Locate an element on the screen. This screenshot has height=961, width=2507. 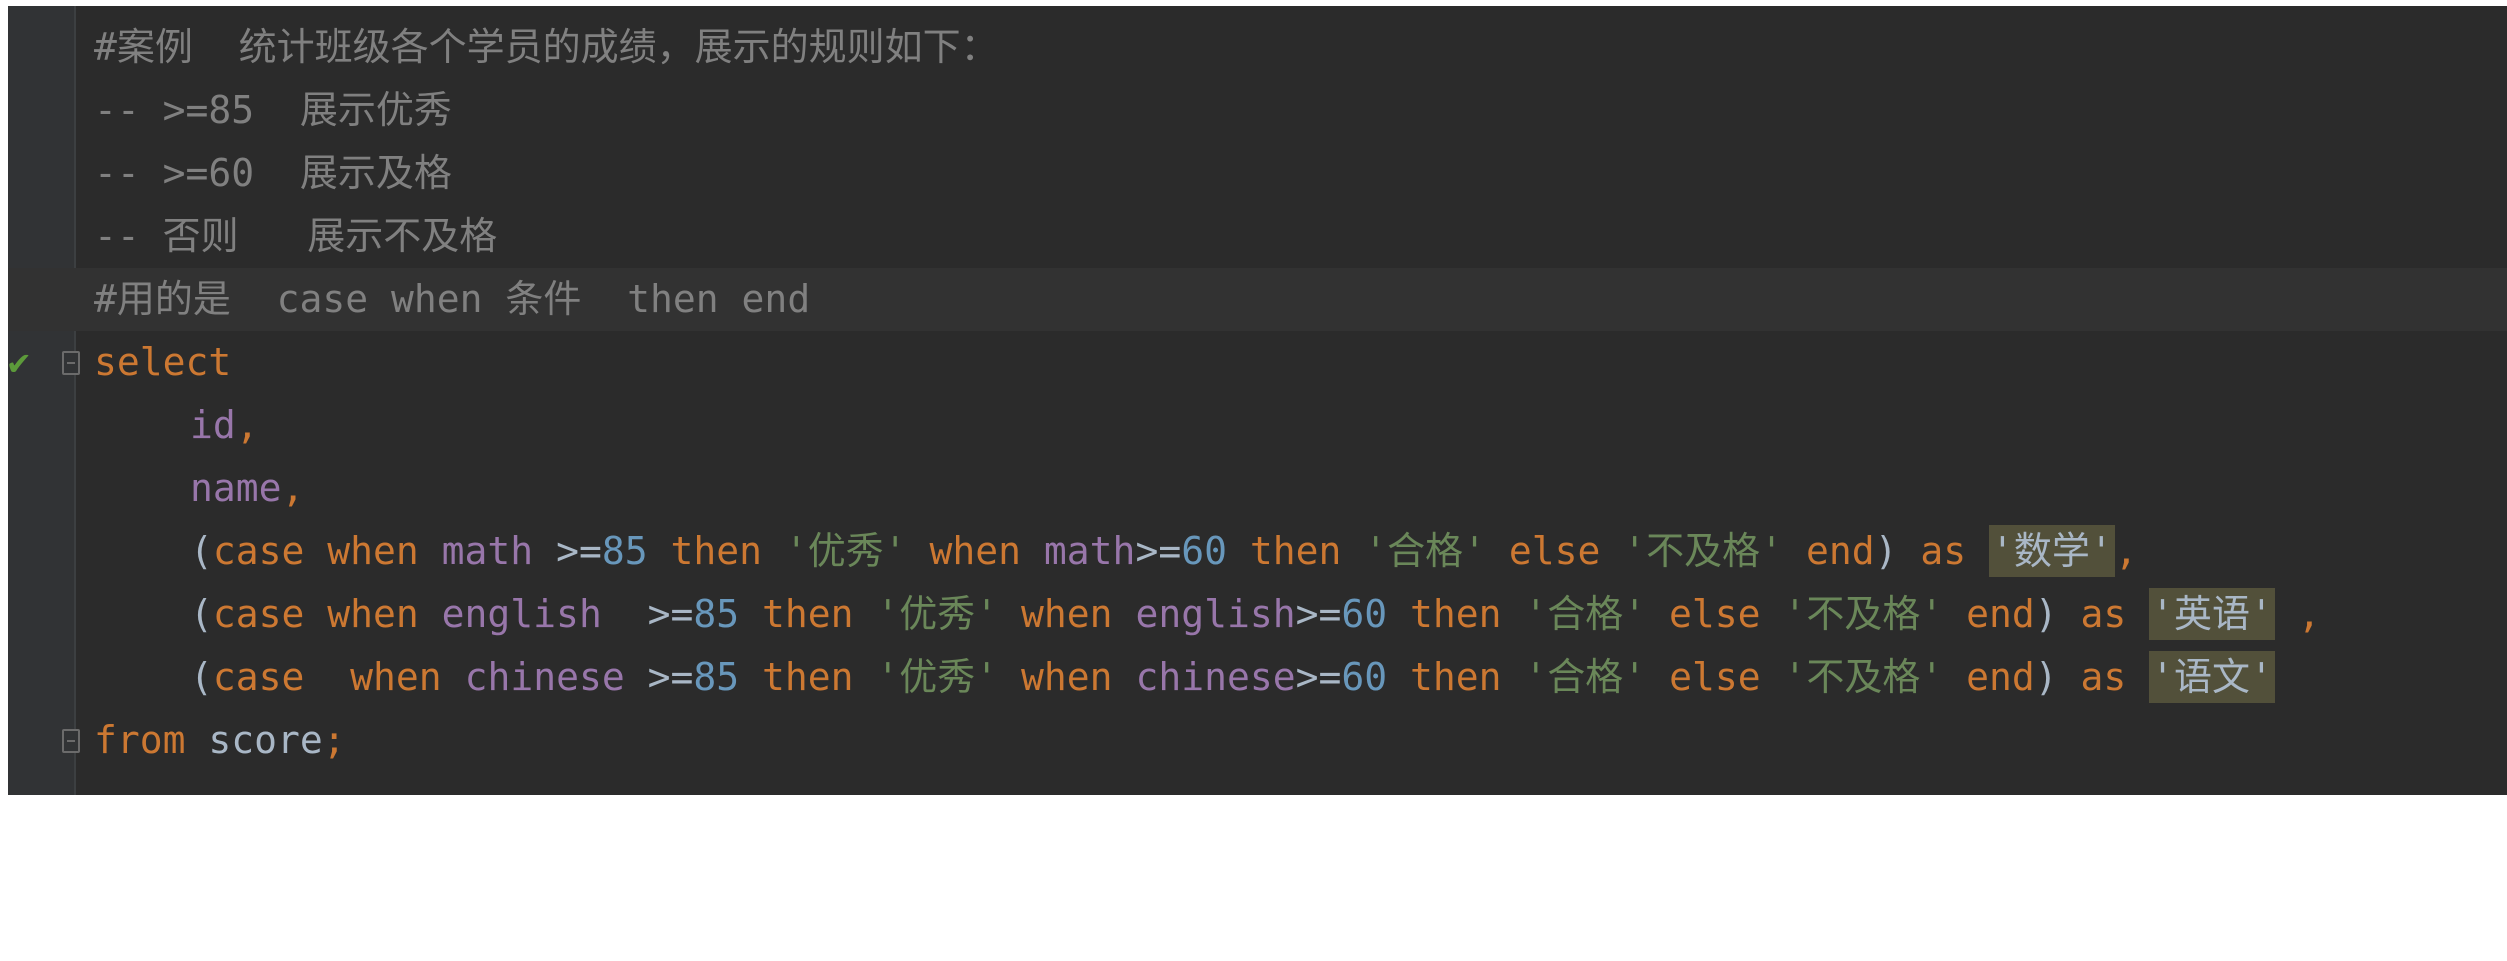
alias-string: '语文' is located at coordinates (2212, 677).